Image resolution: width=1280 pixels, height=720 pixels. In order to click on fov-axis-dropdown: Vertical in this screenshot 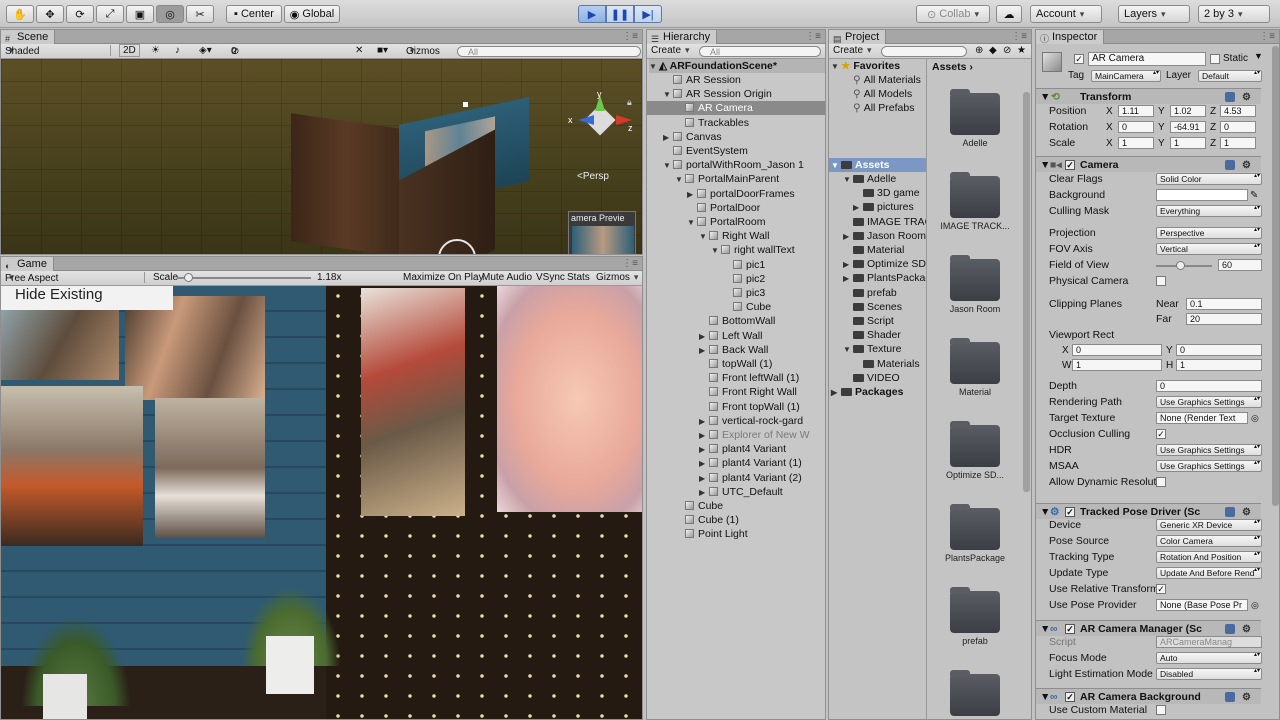, I will do `click(1209, 249)`.